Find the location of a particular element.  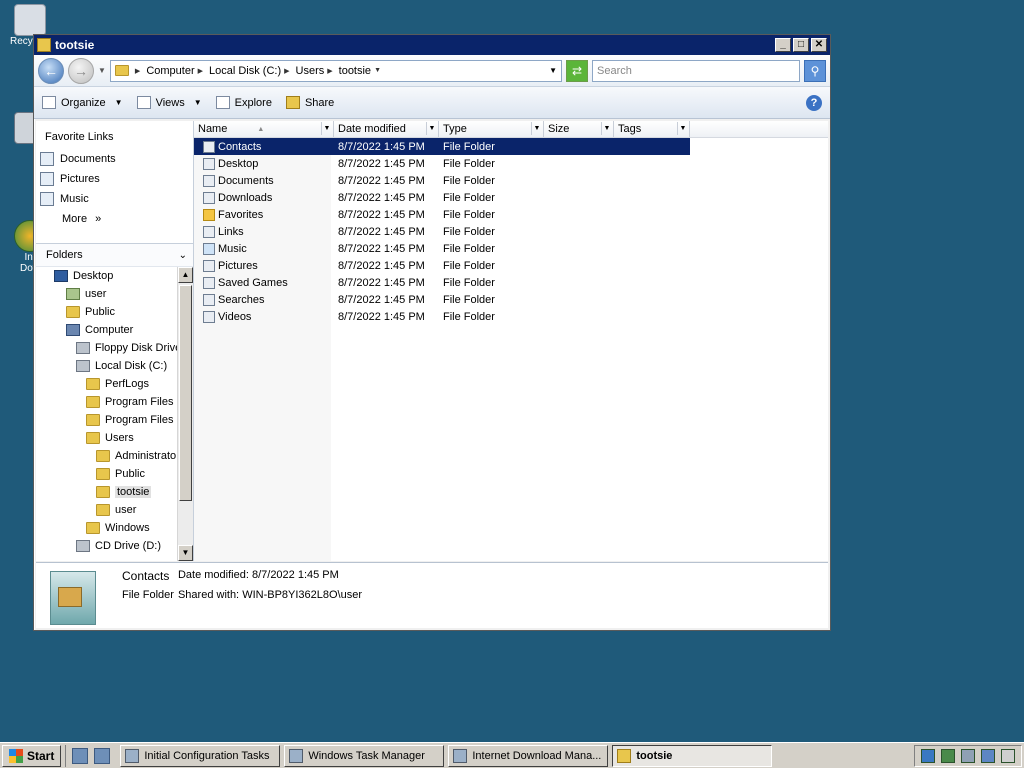

column-header-type: Type ▼ is located at coordinates (491, 129).